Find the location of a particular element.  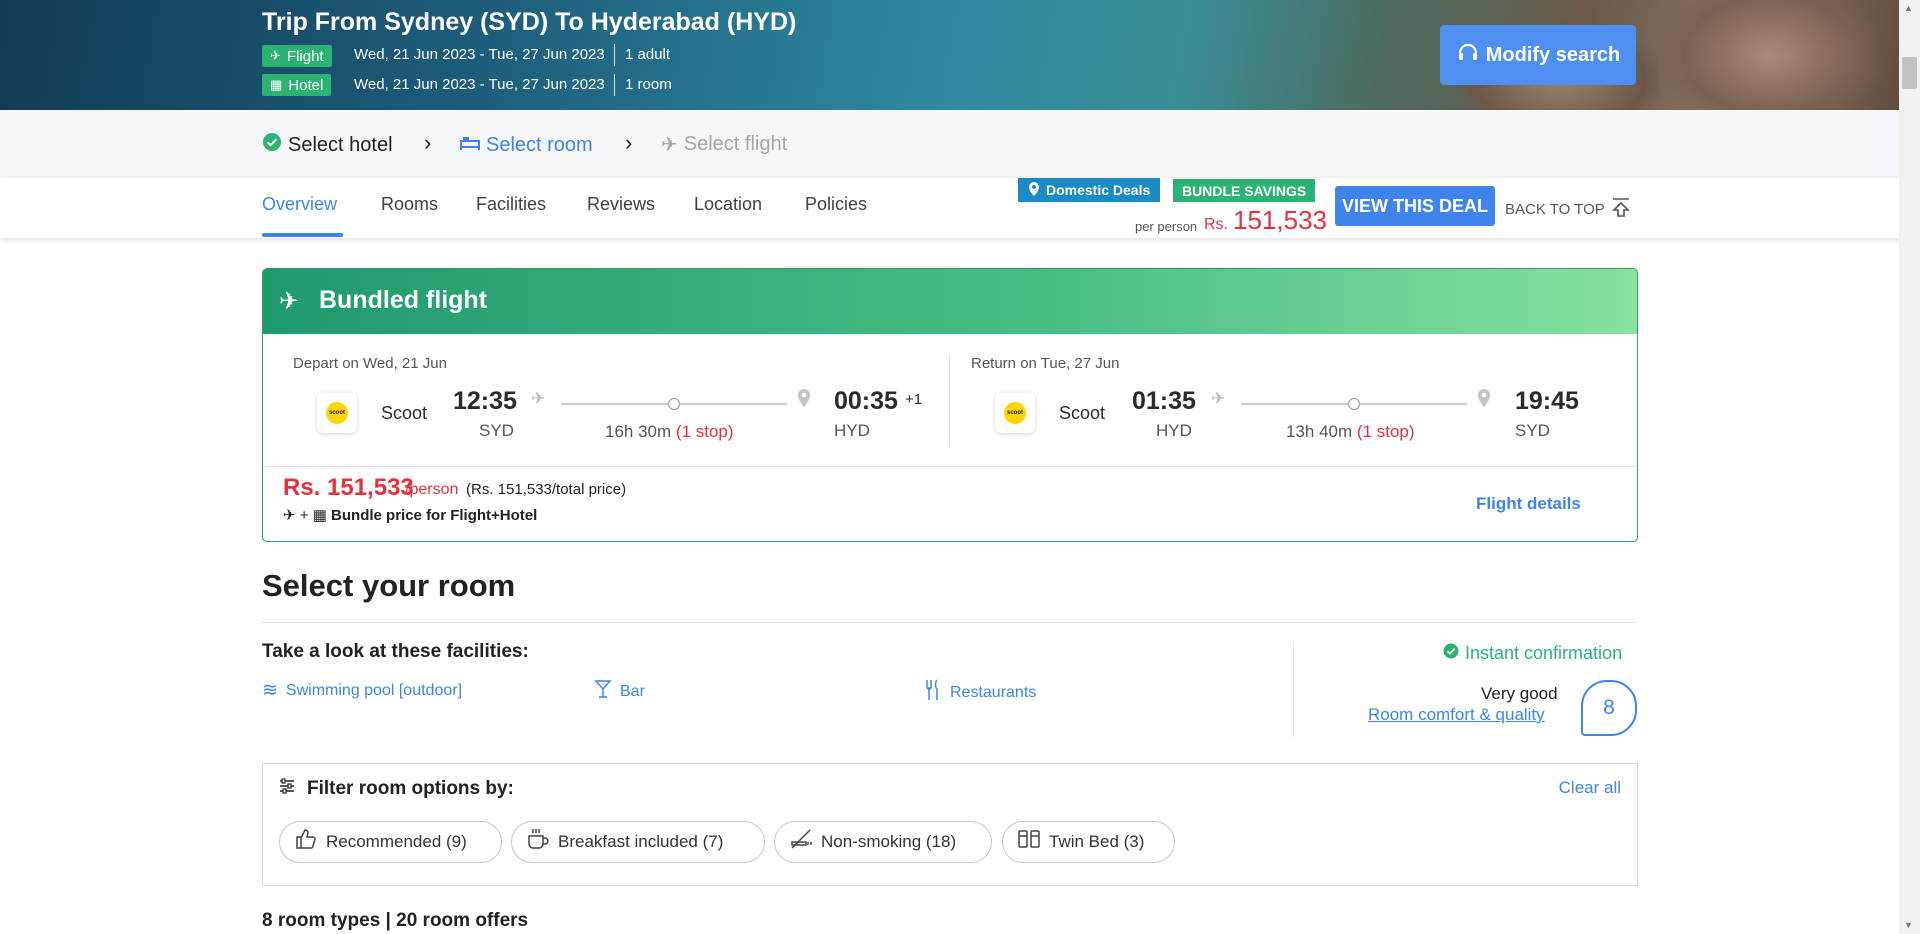

room-comfort-link: Room comfort & quality is located at coordinates (1456, 715).